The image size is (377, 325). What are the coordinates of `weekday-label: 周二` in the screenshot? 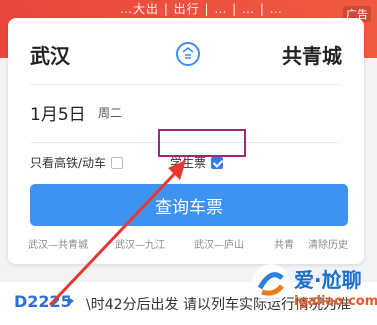 It's located at (110, 113).